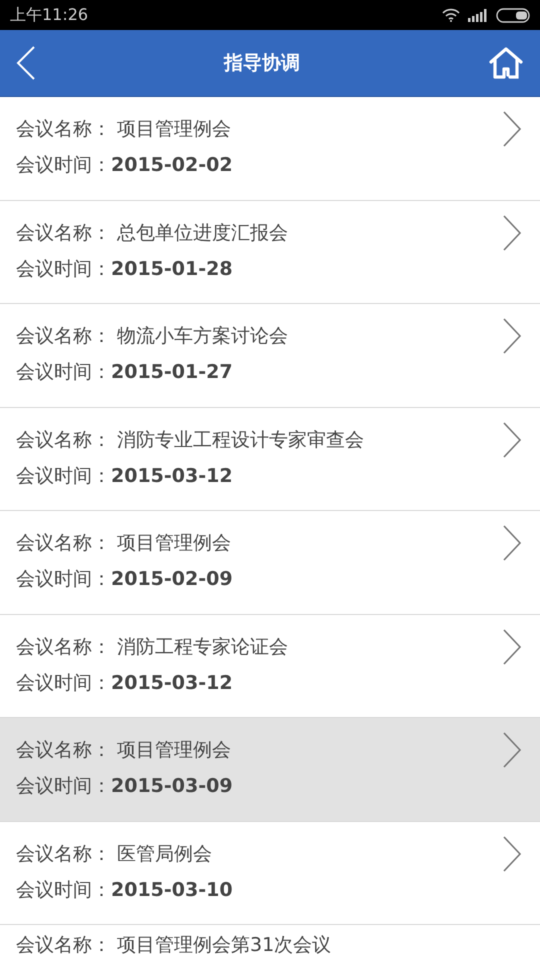  I want to click on meeting-name-value: 物流小车方案讨论会, so click(202, 336).